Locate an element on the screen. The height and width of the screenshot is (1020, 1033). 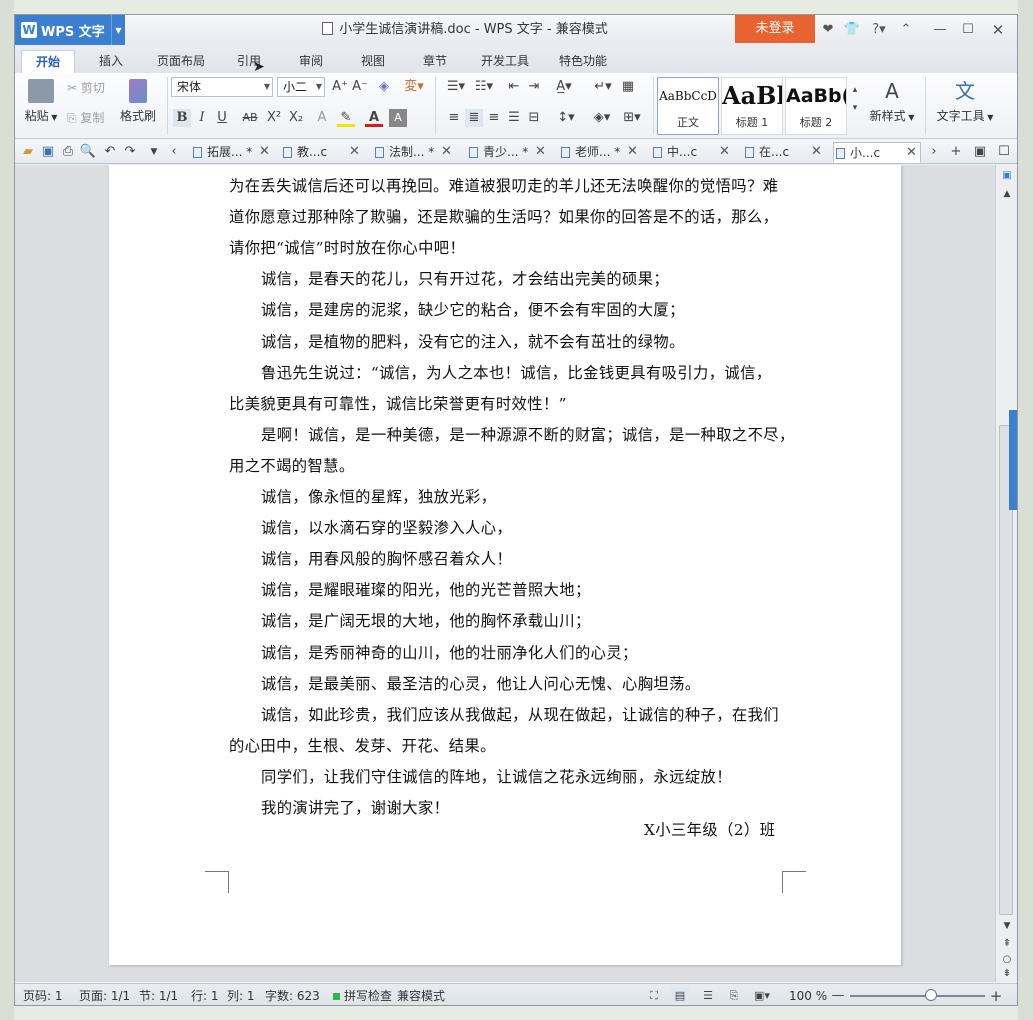
tab-insert: 插入 is located at coordinates (111, 61).